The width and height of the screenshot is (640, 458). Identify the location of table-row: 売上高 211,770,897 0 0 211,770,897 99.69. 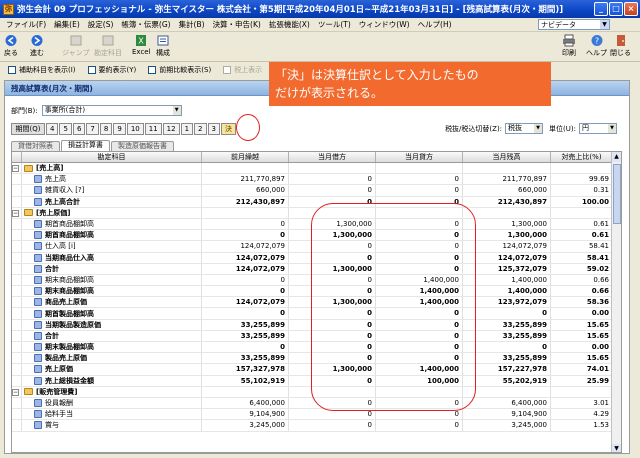
(316, 180).